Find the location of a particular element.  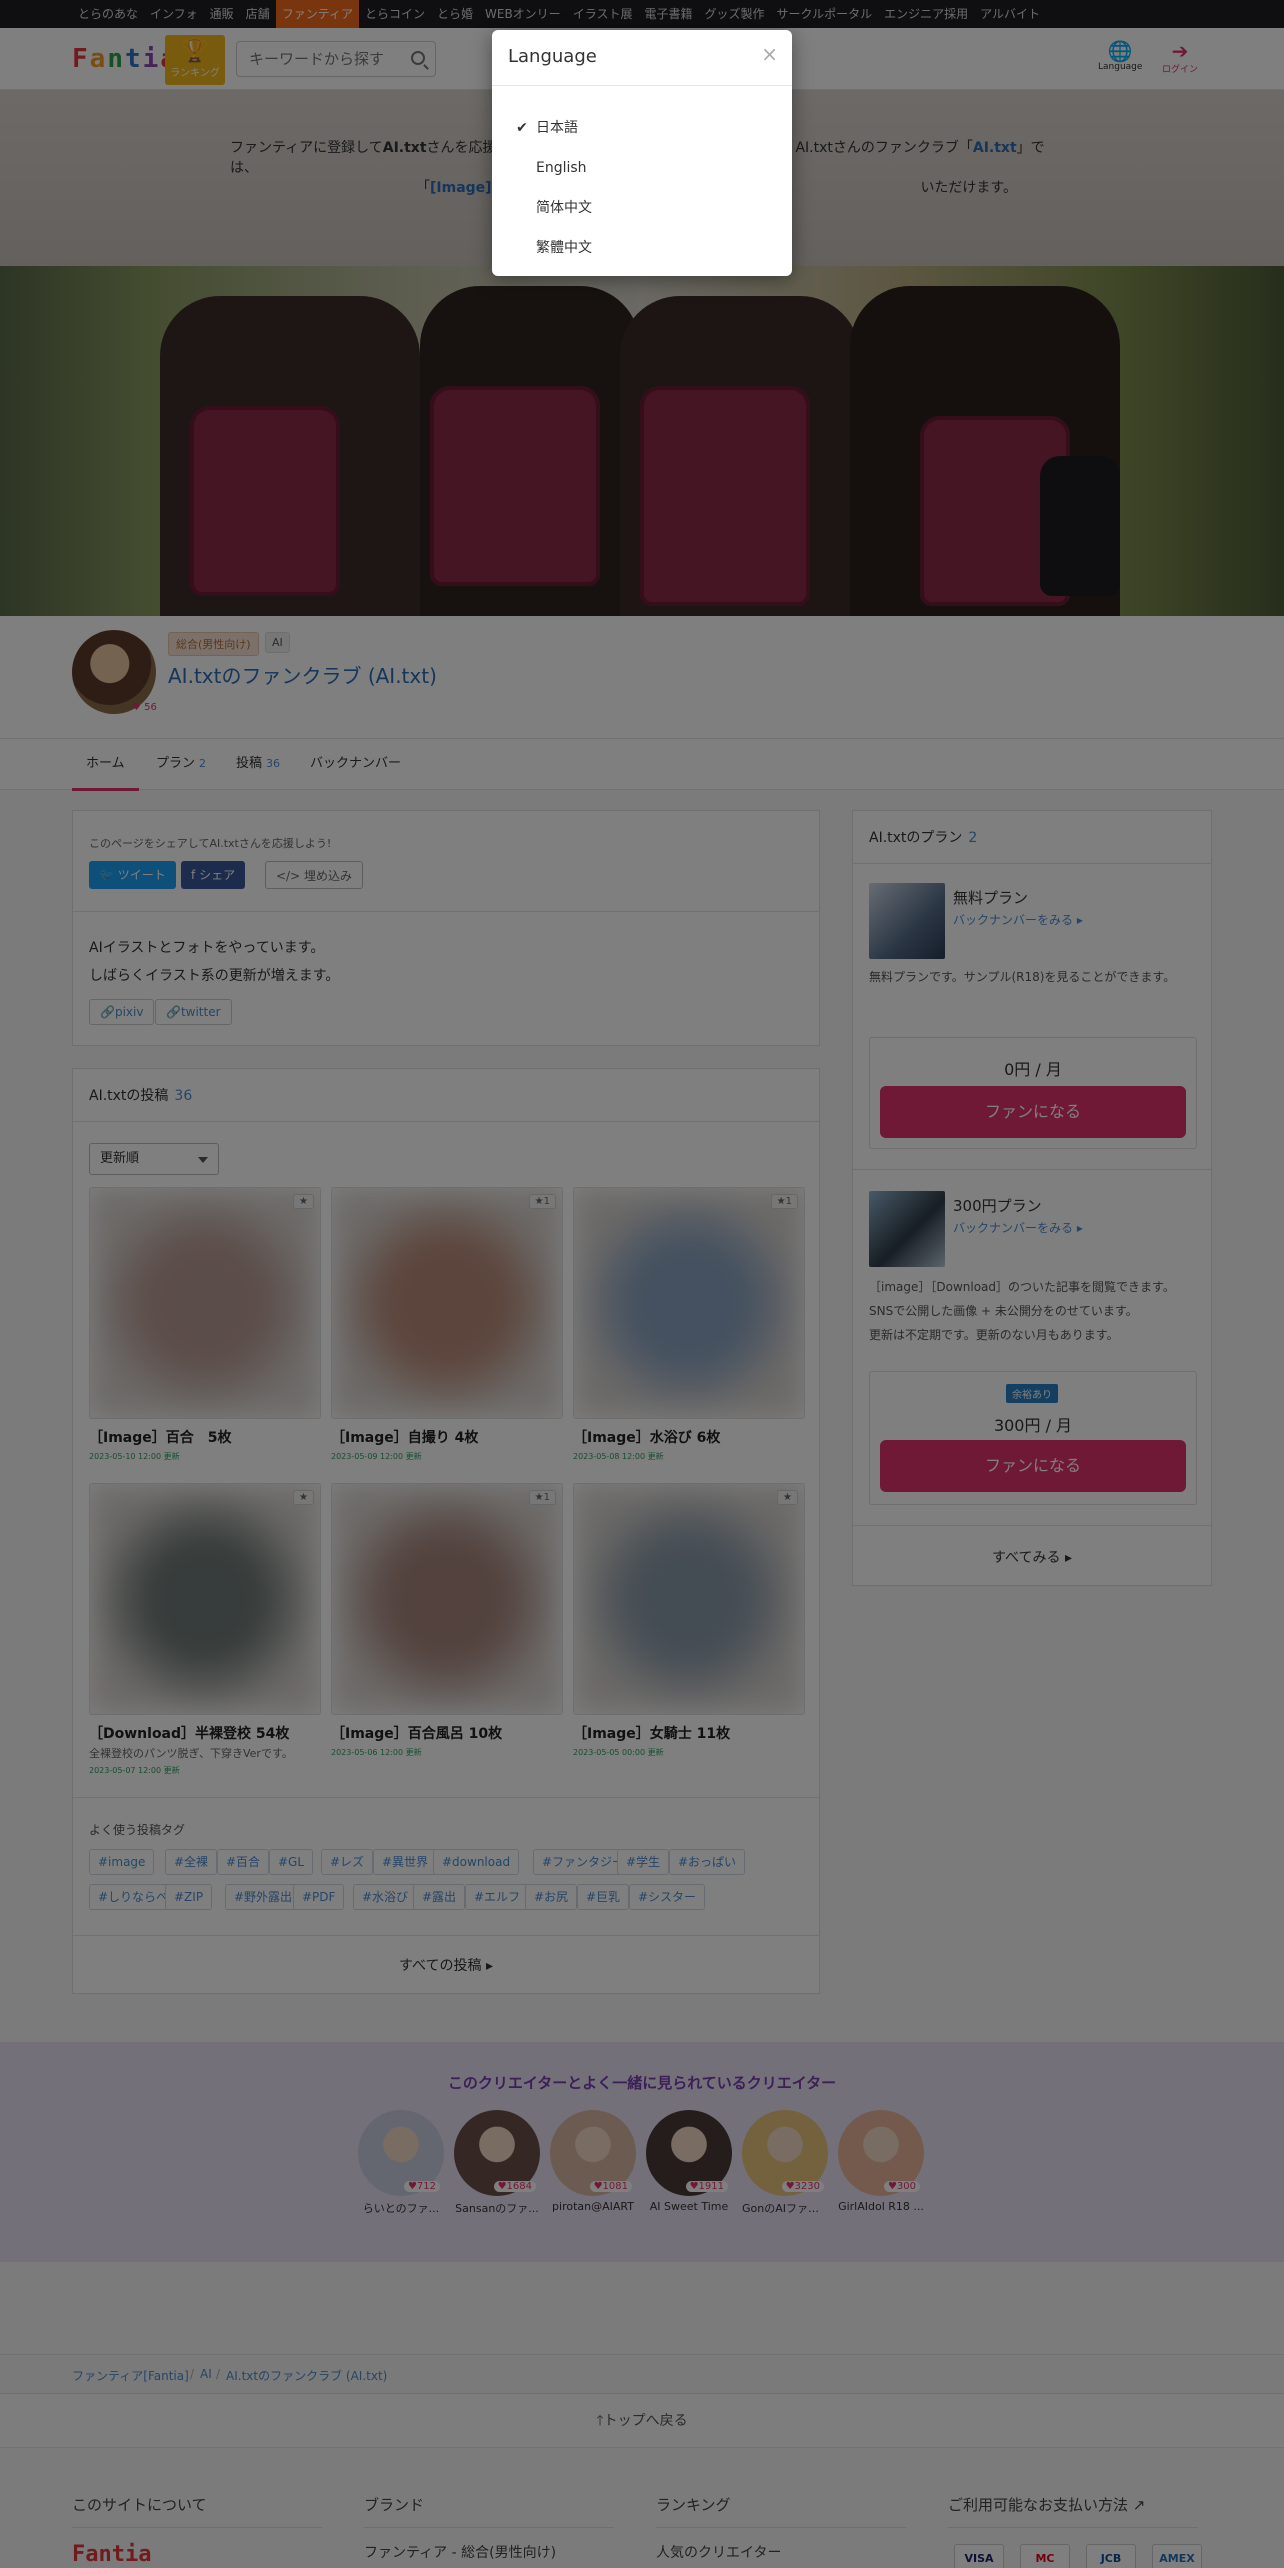

language-option: 繁體中文 is located at coordinates (642, 248).